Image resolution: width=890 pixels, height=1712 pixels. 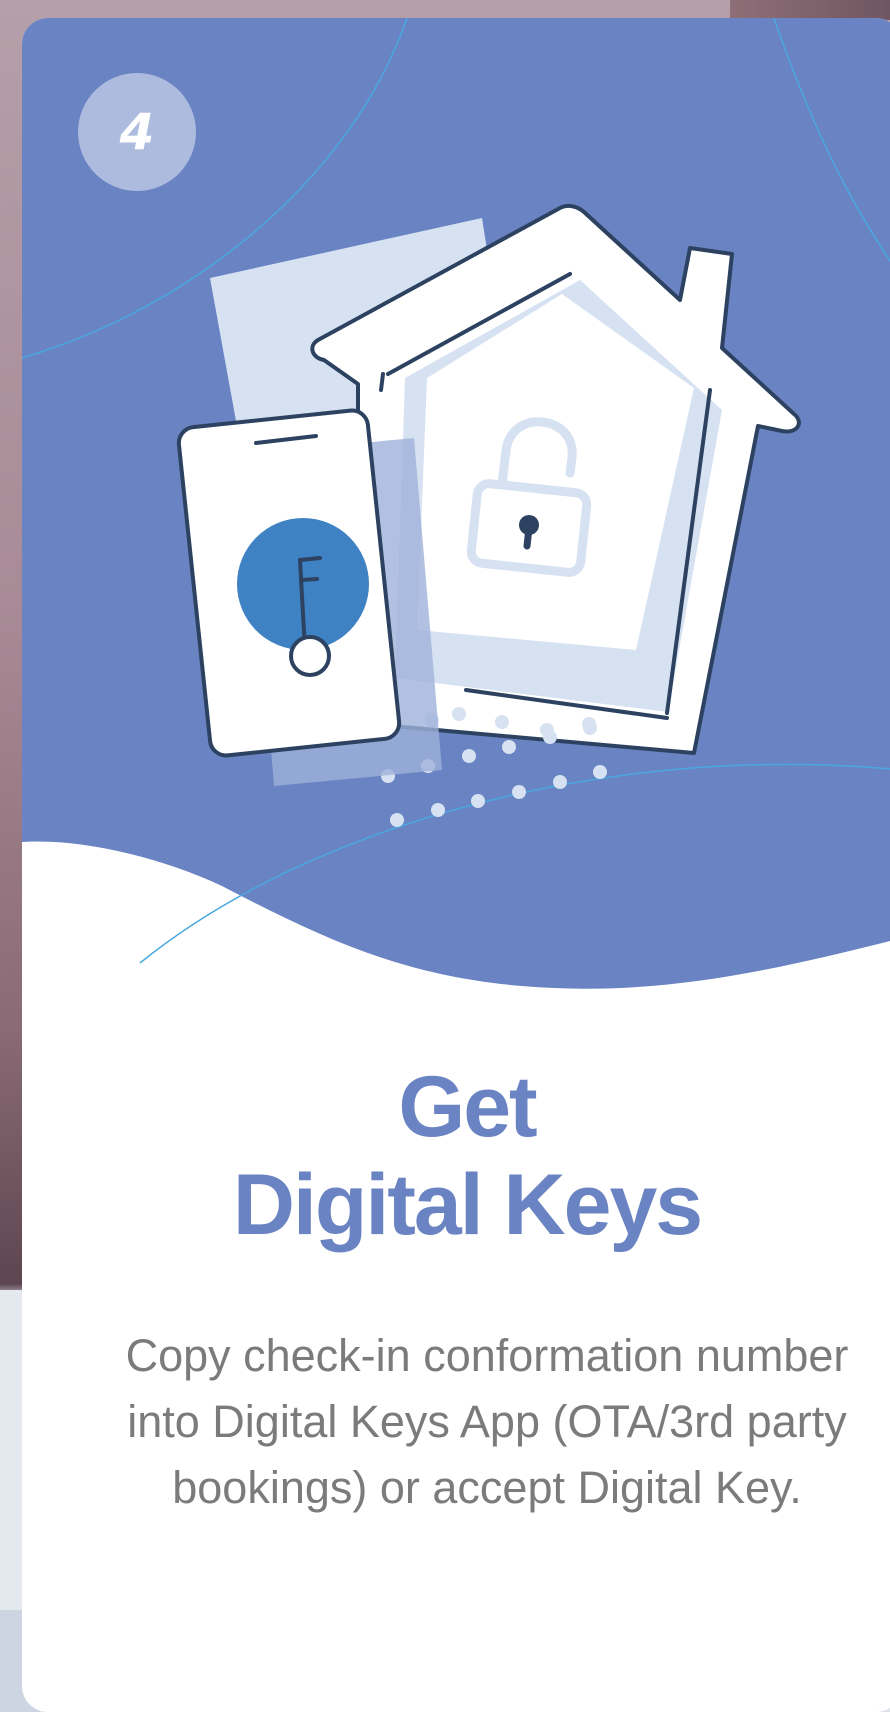 I want to click on step-number-badge: 4, so click(x=137, y=132).